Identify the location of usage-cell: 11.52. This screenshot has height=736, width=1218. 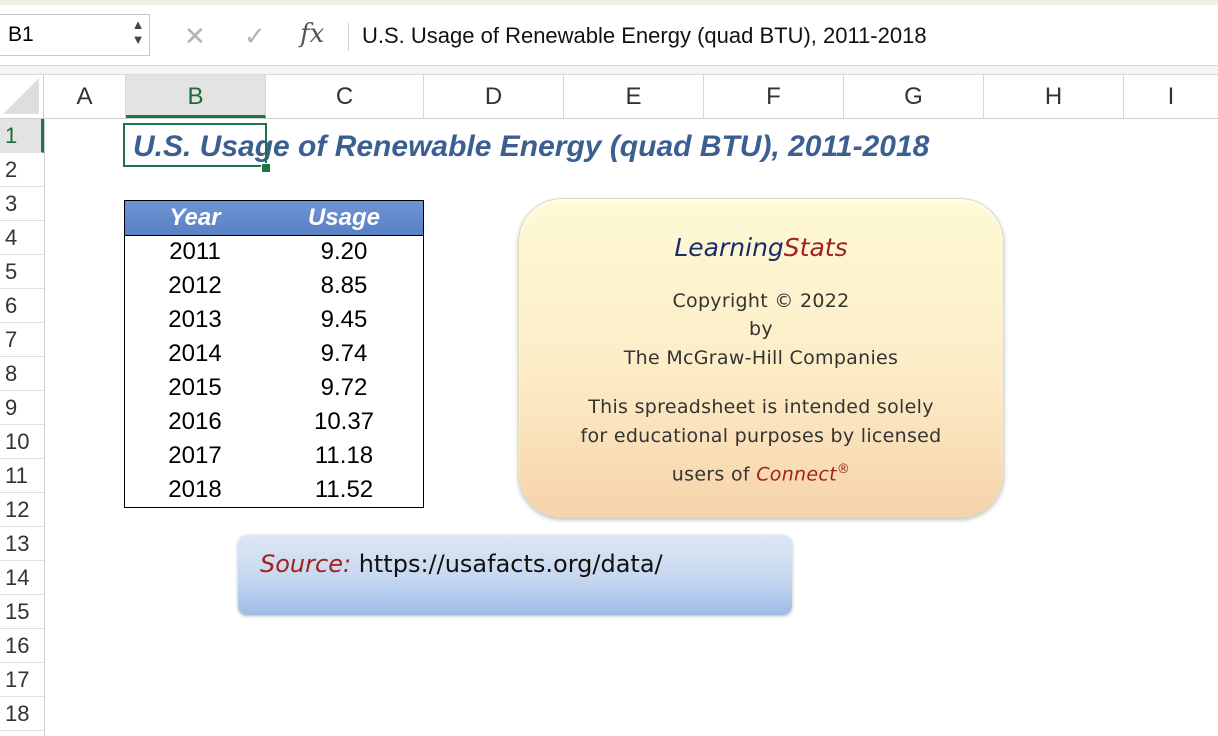
(344, 490).